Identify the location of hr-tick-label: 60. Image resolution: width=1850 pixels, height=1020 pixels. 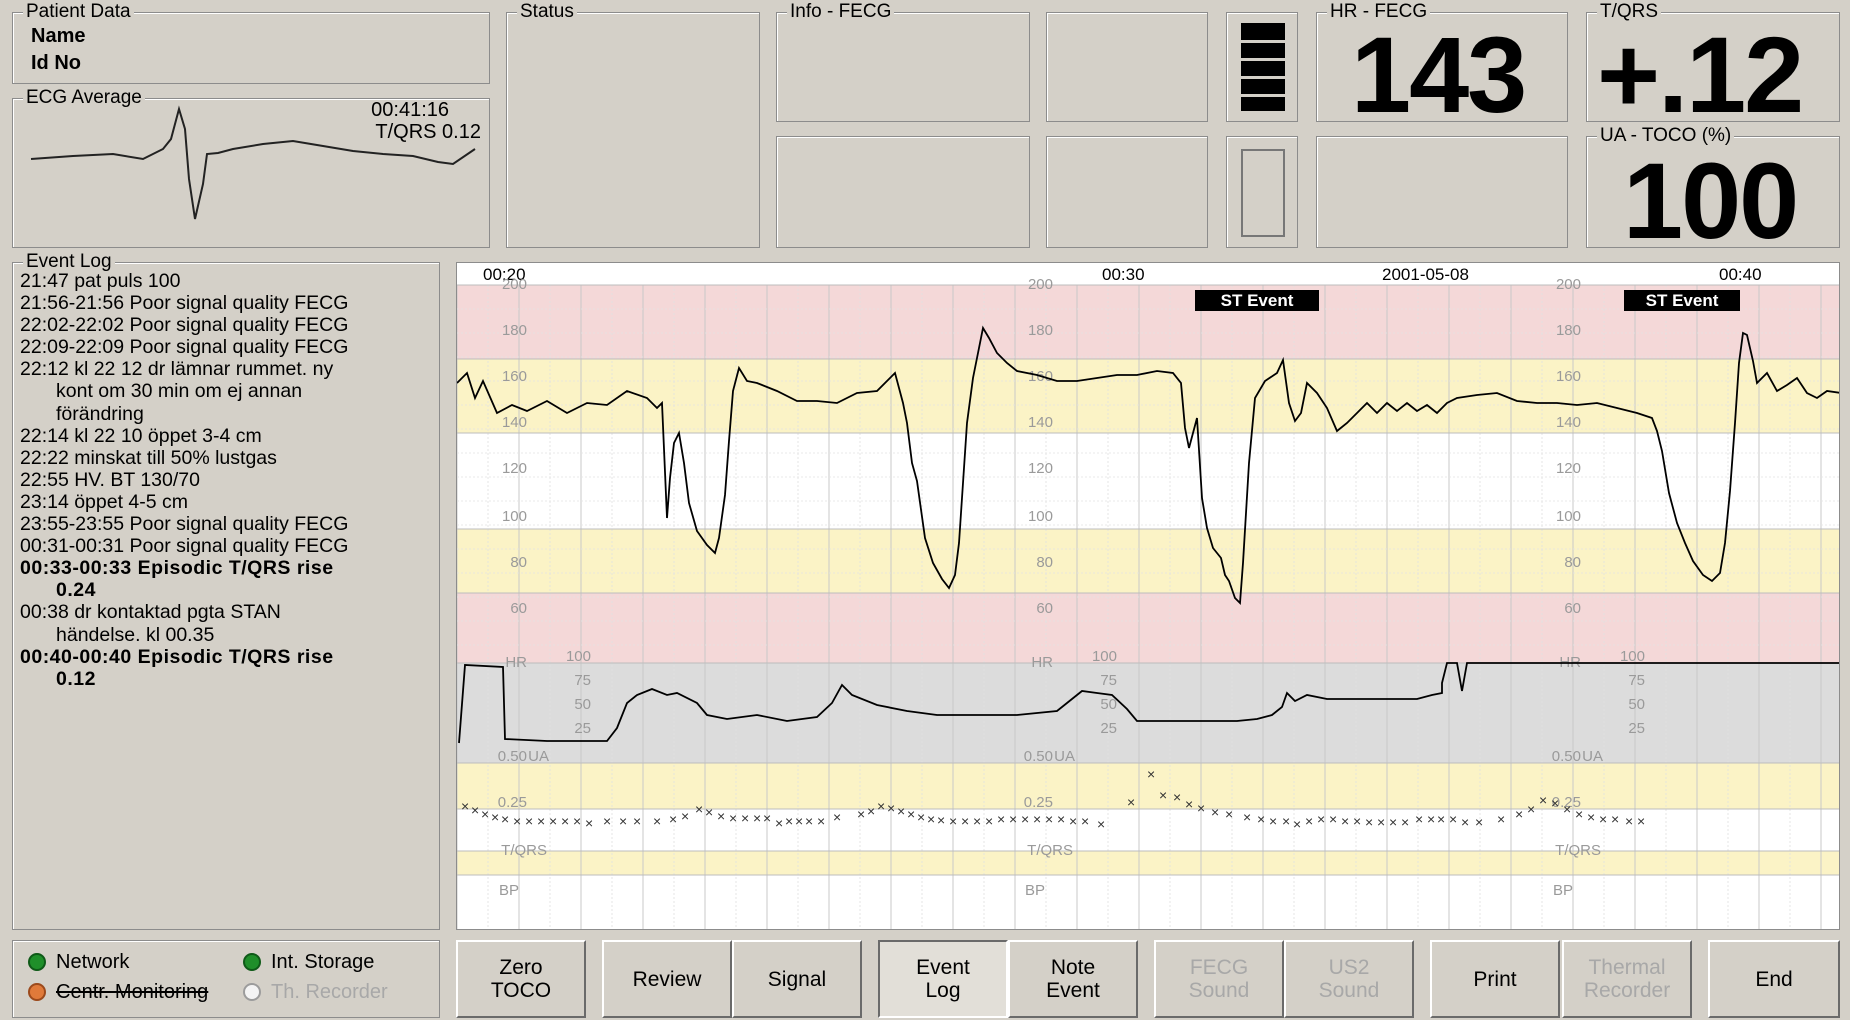
(1572, 608).